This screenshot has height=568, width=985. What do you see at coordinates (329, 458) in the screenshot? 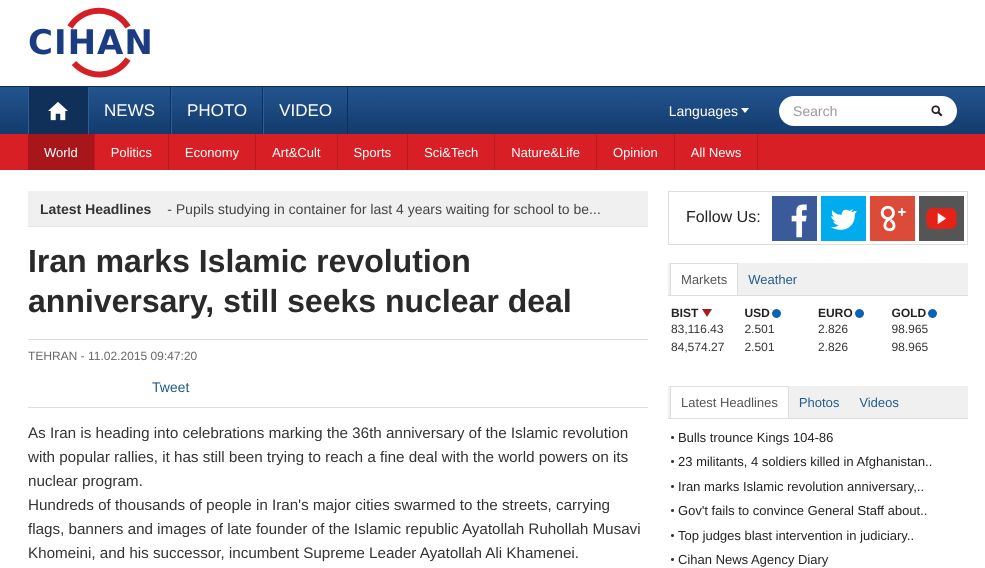
I see `article-paragraph: As Iran is heading into celebrations marking the 36th anniversary of the Islamic revolution with popular rallies, it has still been trying to reach a fine deal with the world powers on its nuclear program.` at bounding box center [329, 458].